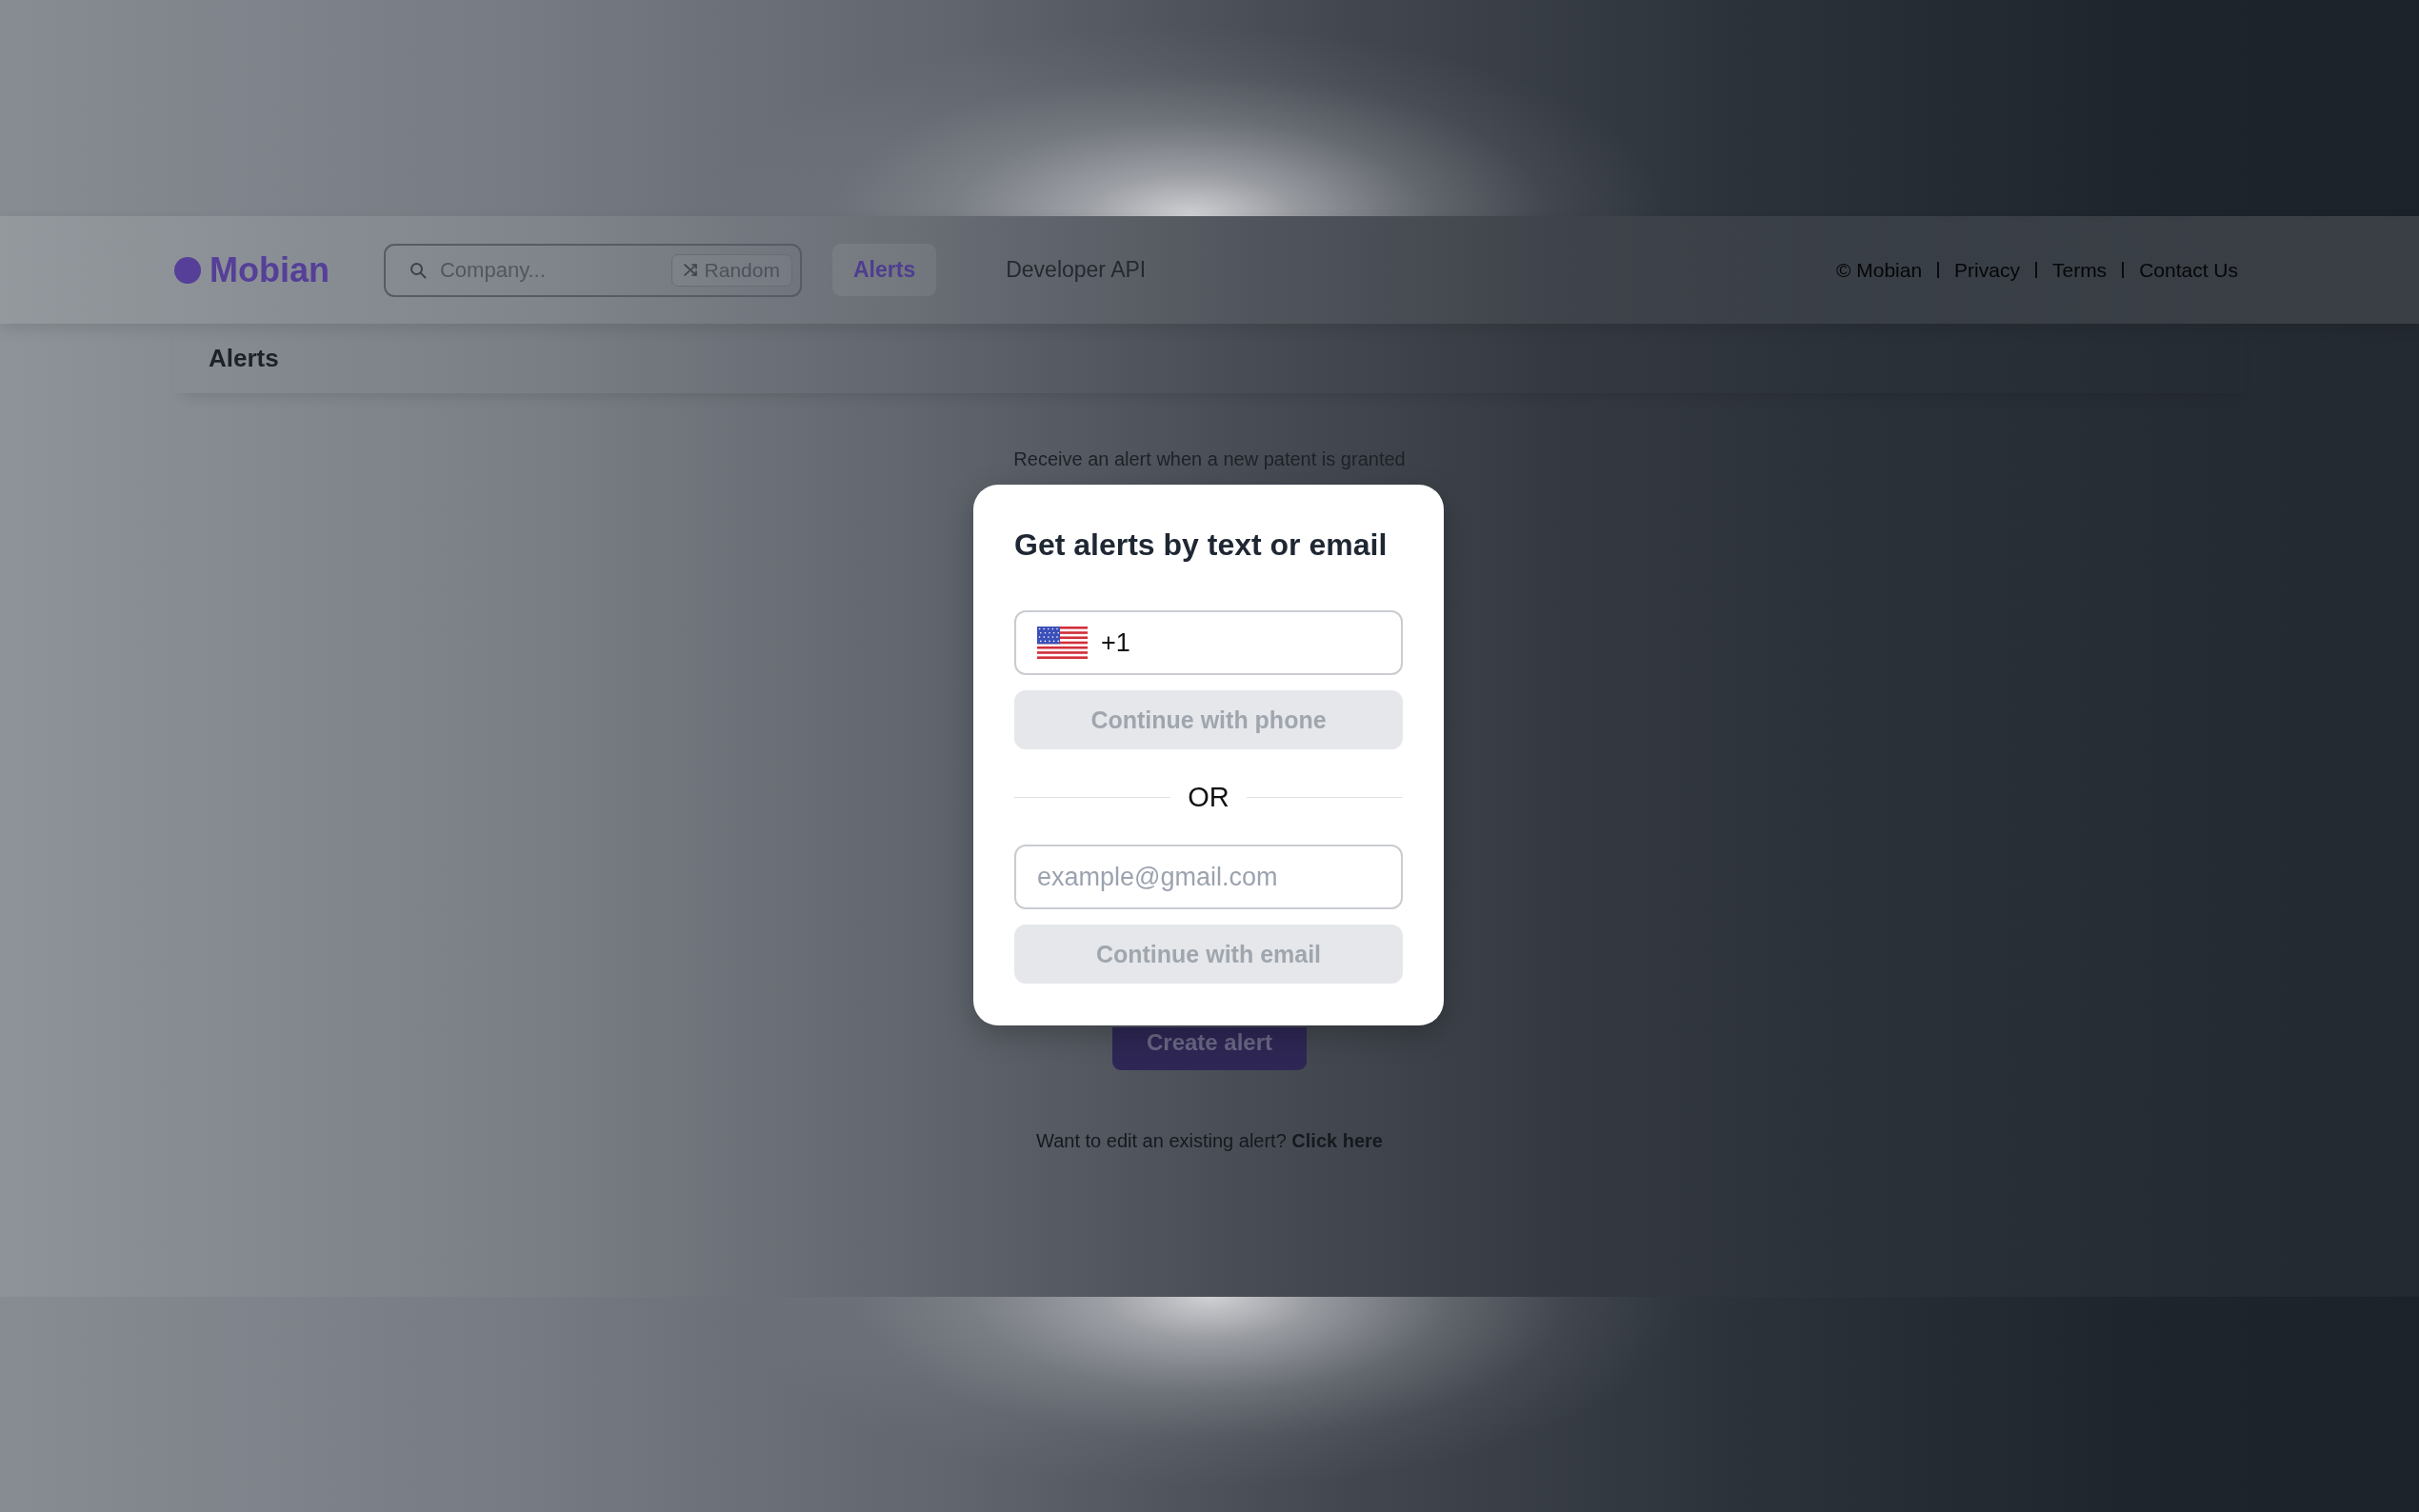  I want to click on nav-tab: Developer API, so click(1076, 270).